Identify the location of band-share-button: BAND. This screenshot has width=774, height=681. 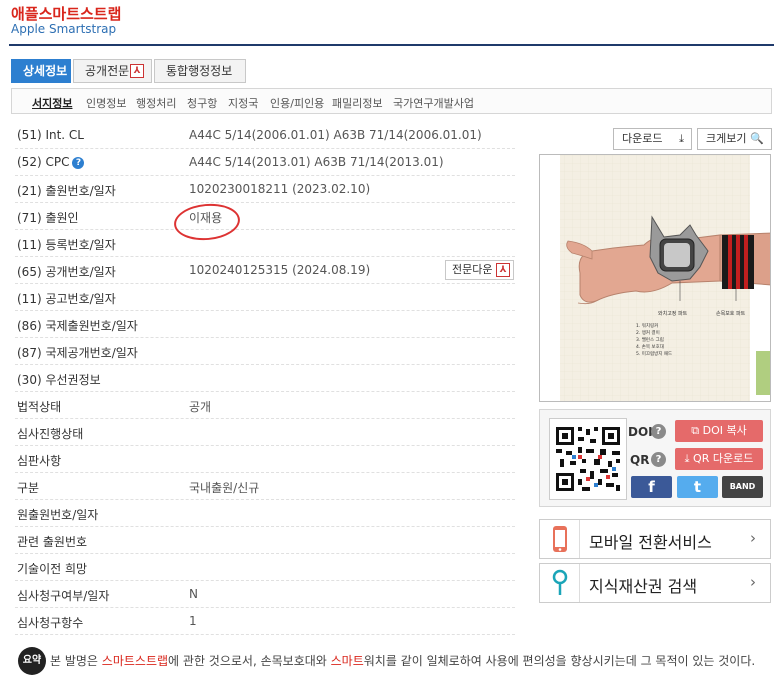
(742, 487).